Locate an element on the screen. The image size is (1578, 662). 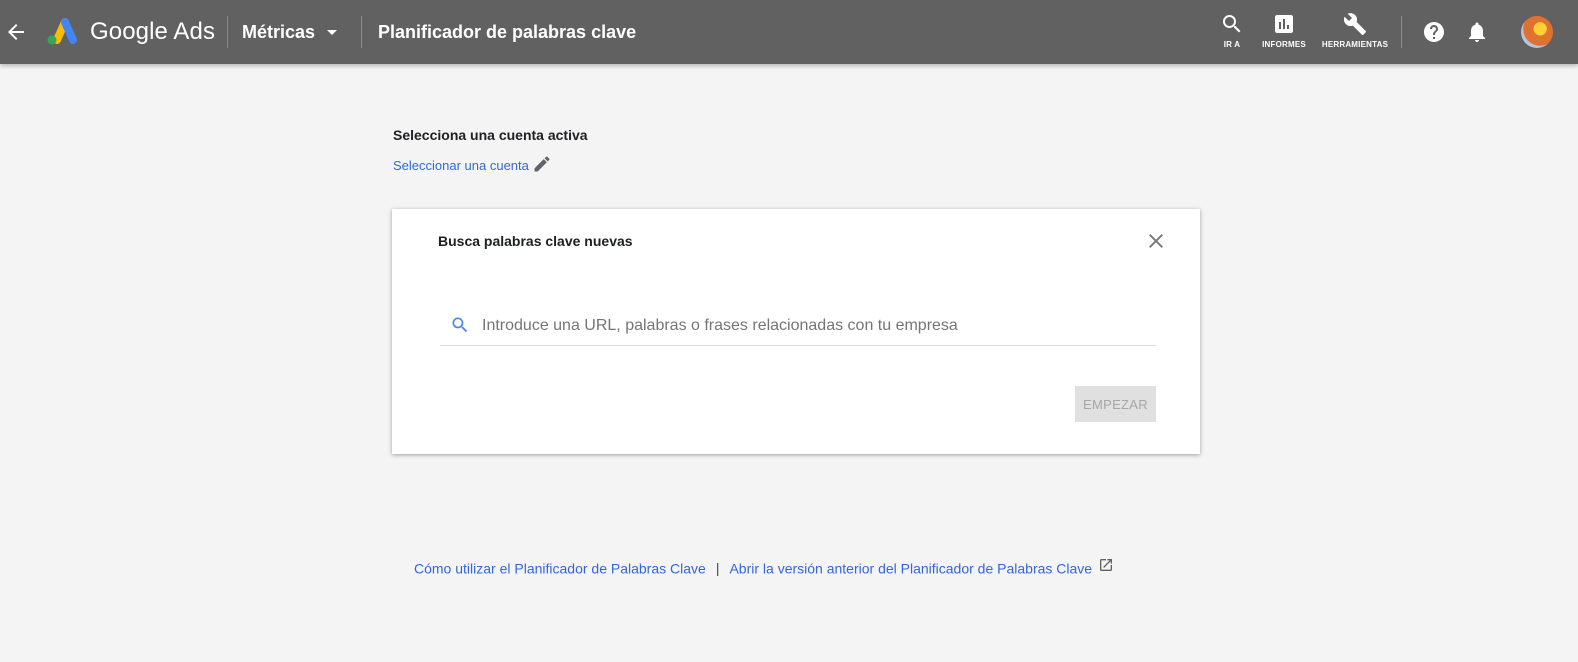
tool-tools-button: HERRAMIENTAS is located at coordinates (1355, 34).